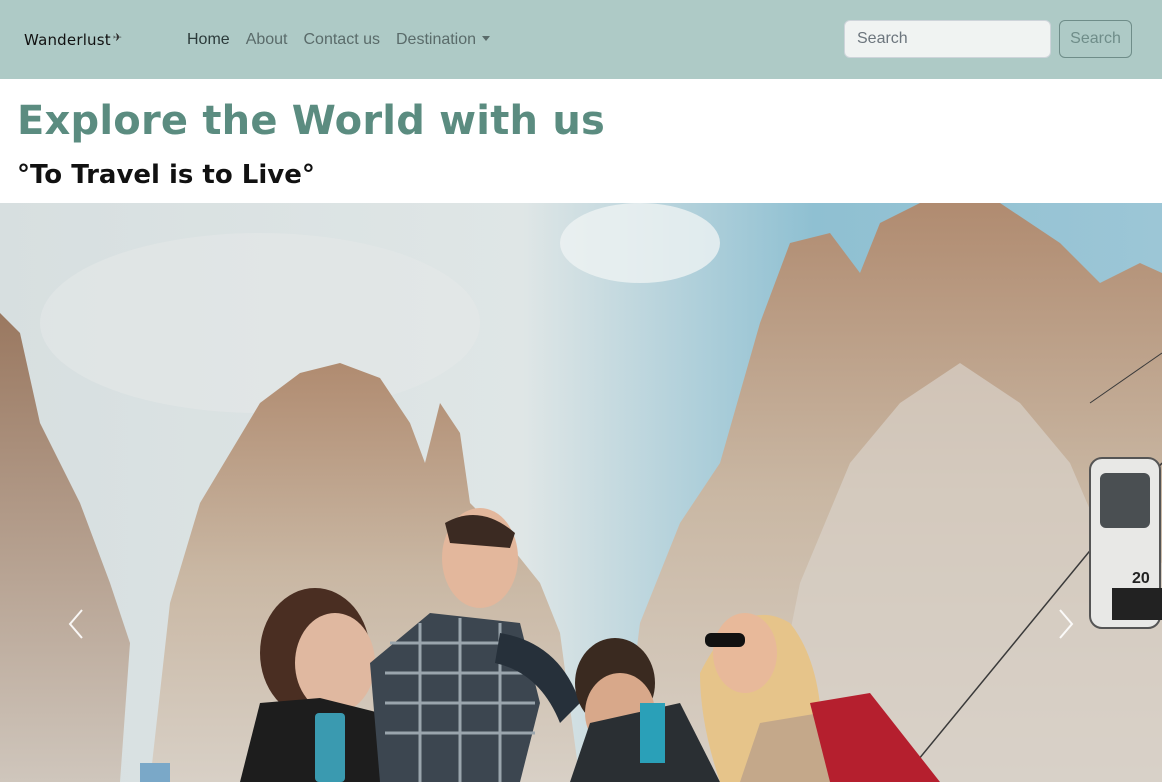 The width and height of the screenshot is (1162, 782). I want to click on chevron-right-icon, so click(1066, 624).